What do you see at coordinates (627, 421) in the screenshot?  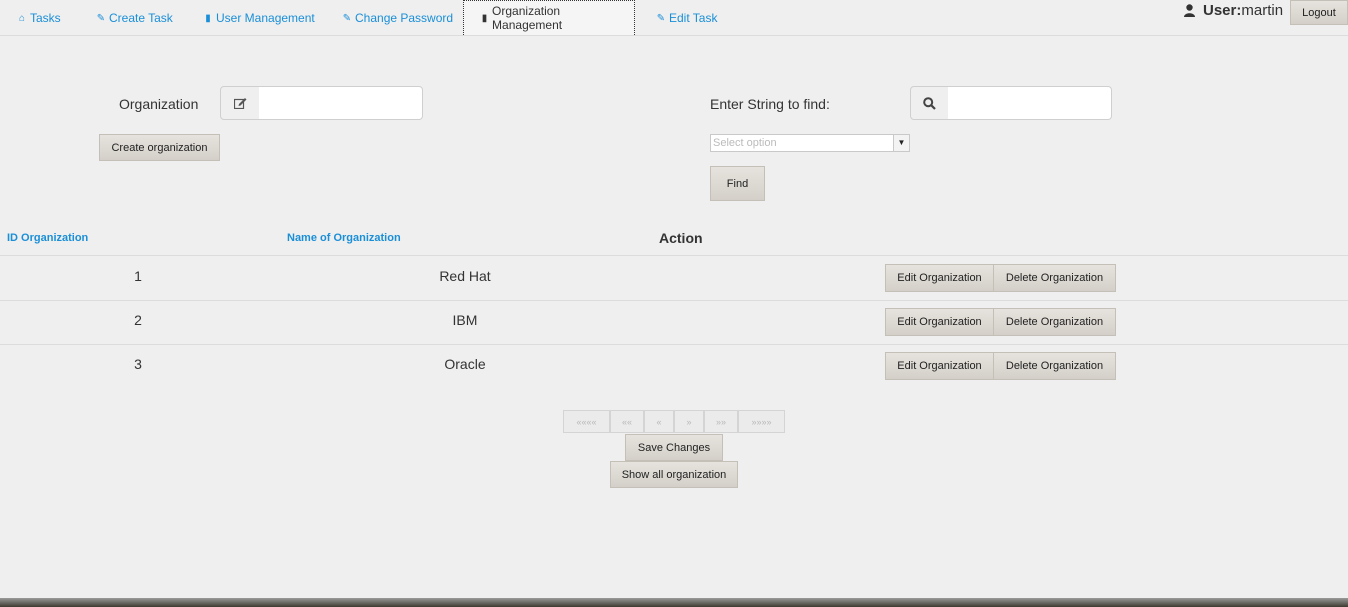 I see `pagination-prev-page-button: ««` at bounding box center [627, 421].